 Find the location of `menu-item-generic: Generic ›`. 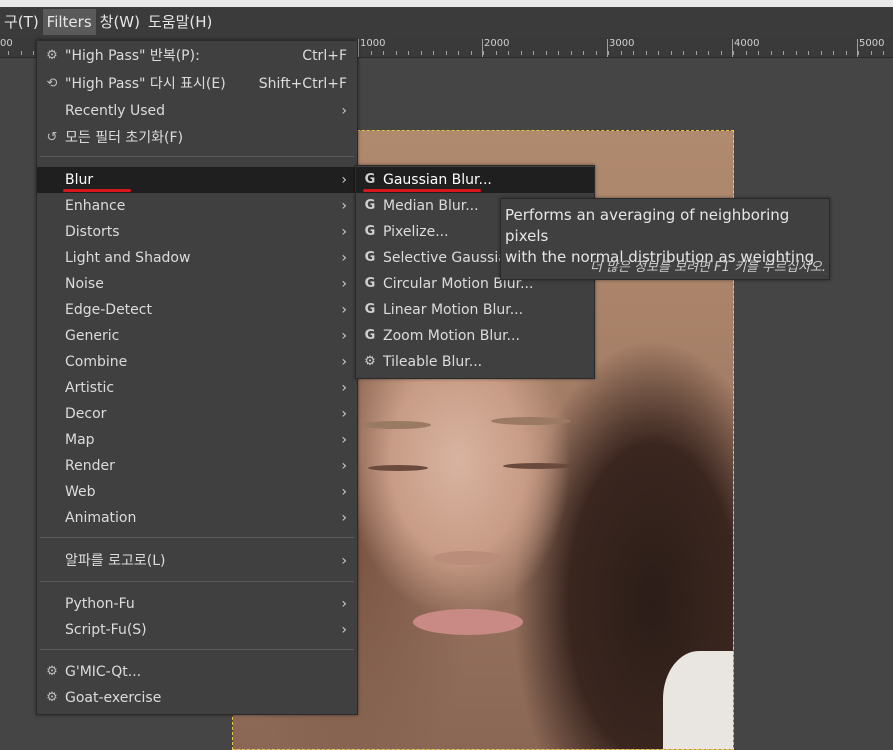

menu-item-generic: Generic › is located at coordinates (197, 336).